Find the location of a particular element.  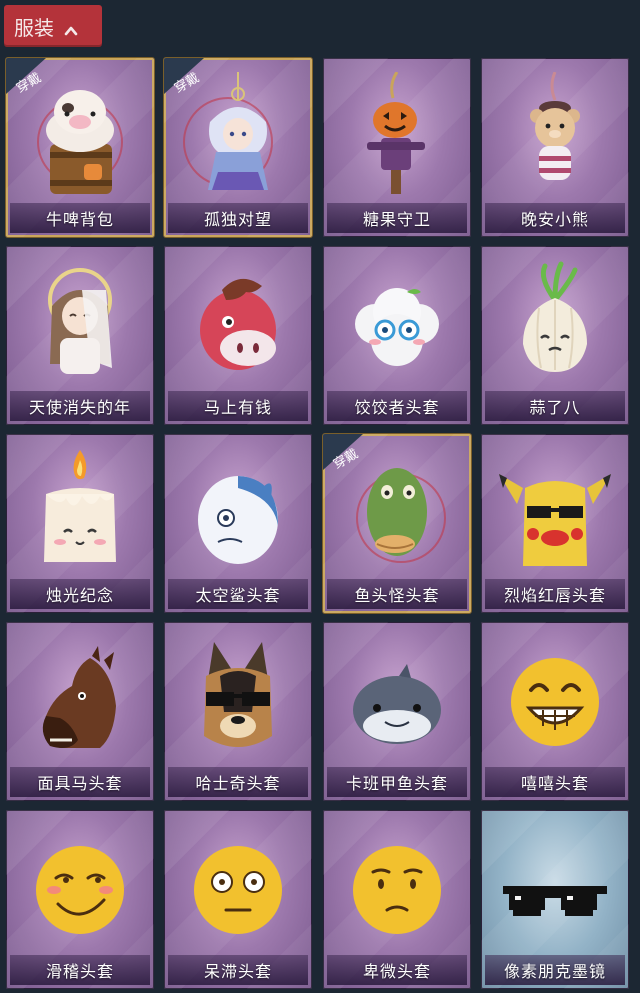

costume-card: 天使消失的年 is located at coordinates (80, 335).